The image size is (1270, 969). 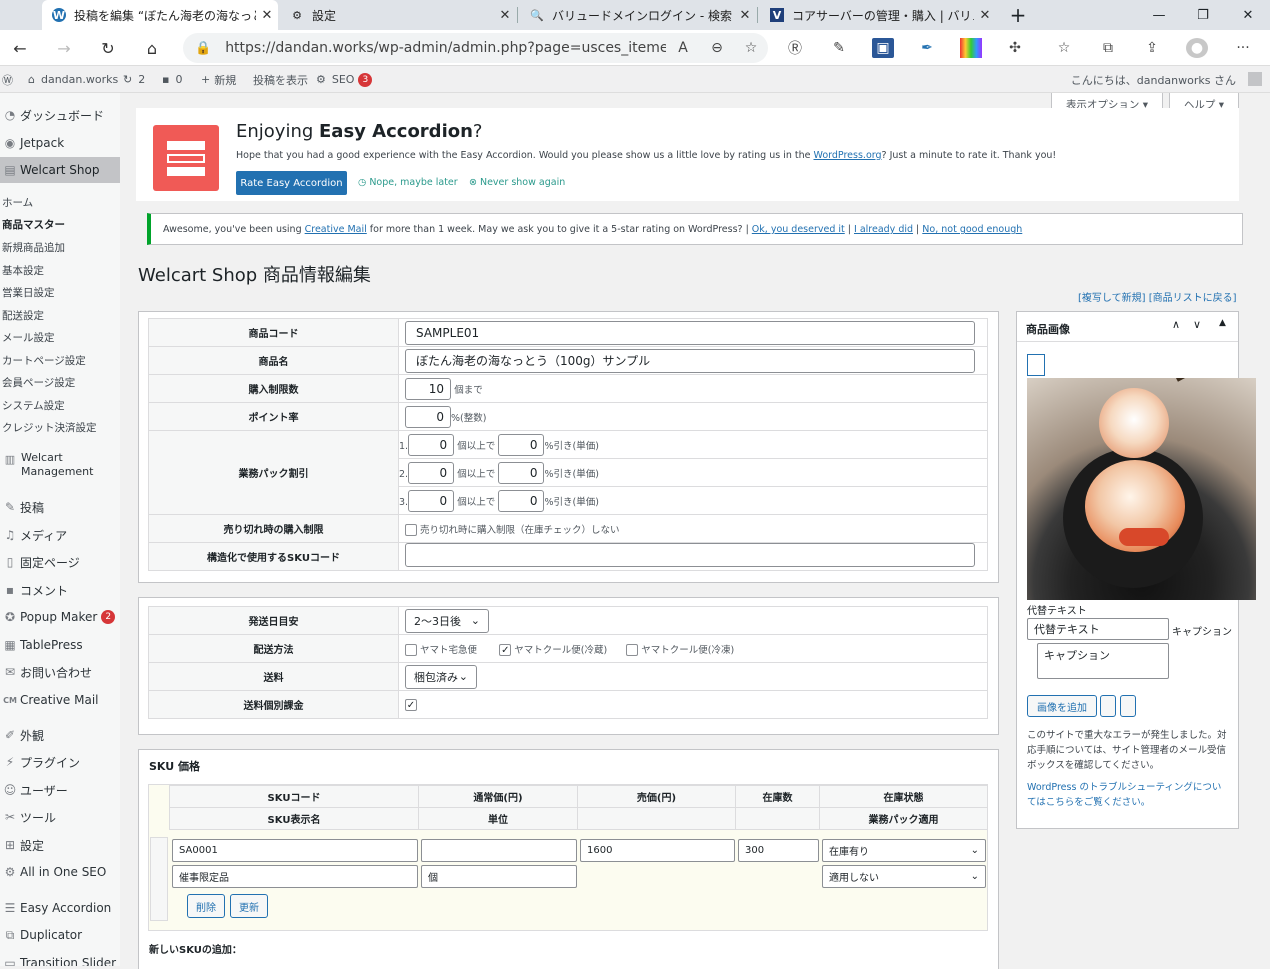 What do you see at coordinates (60, 935) in the screenshot?
I see `sidebar-item-duplicator: ⧉ Duplicator` at bounding box center [60, 935].